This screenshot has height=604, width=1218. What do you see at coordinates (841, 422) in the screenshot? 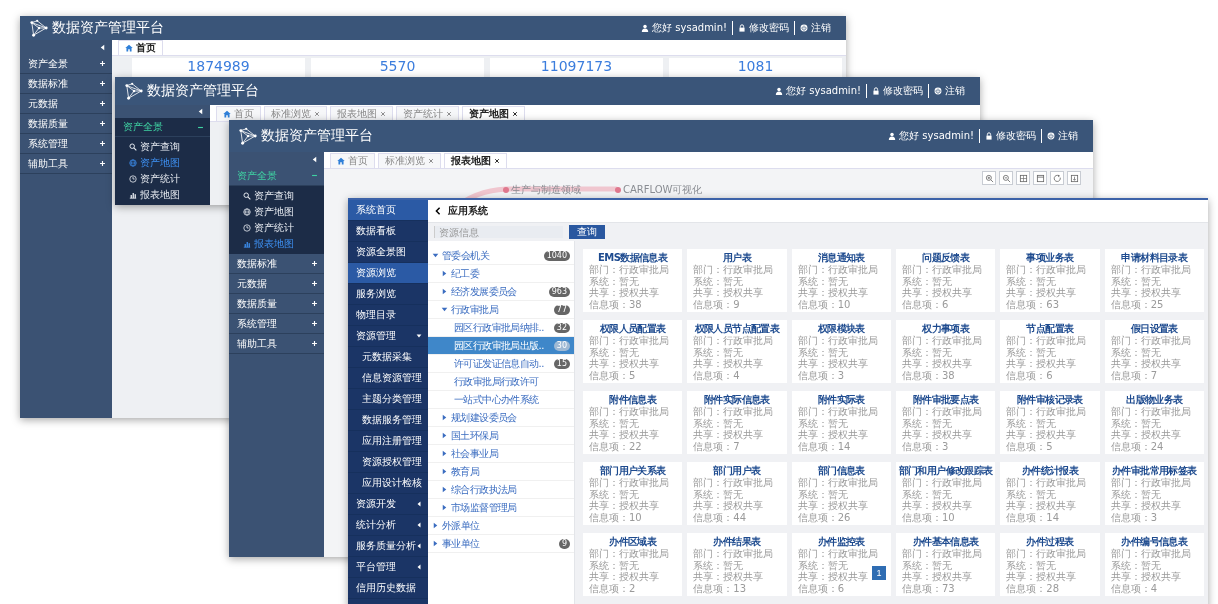
I see `table-card: 附件实际表 部门：行政审批局 系统：暂无 共享：授权共享 信息项：14` at bounding box center [841, 422].